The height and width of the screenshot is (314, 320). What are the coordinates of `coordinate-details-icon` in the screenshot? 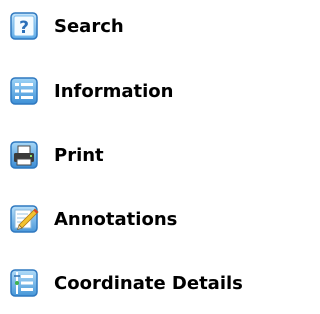 It's located at (24, 283).